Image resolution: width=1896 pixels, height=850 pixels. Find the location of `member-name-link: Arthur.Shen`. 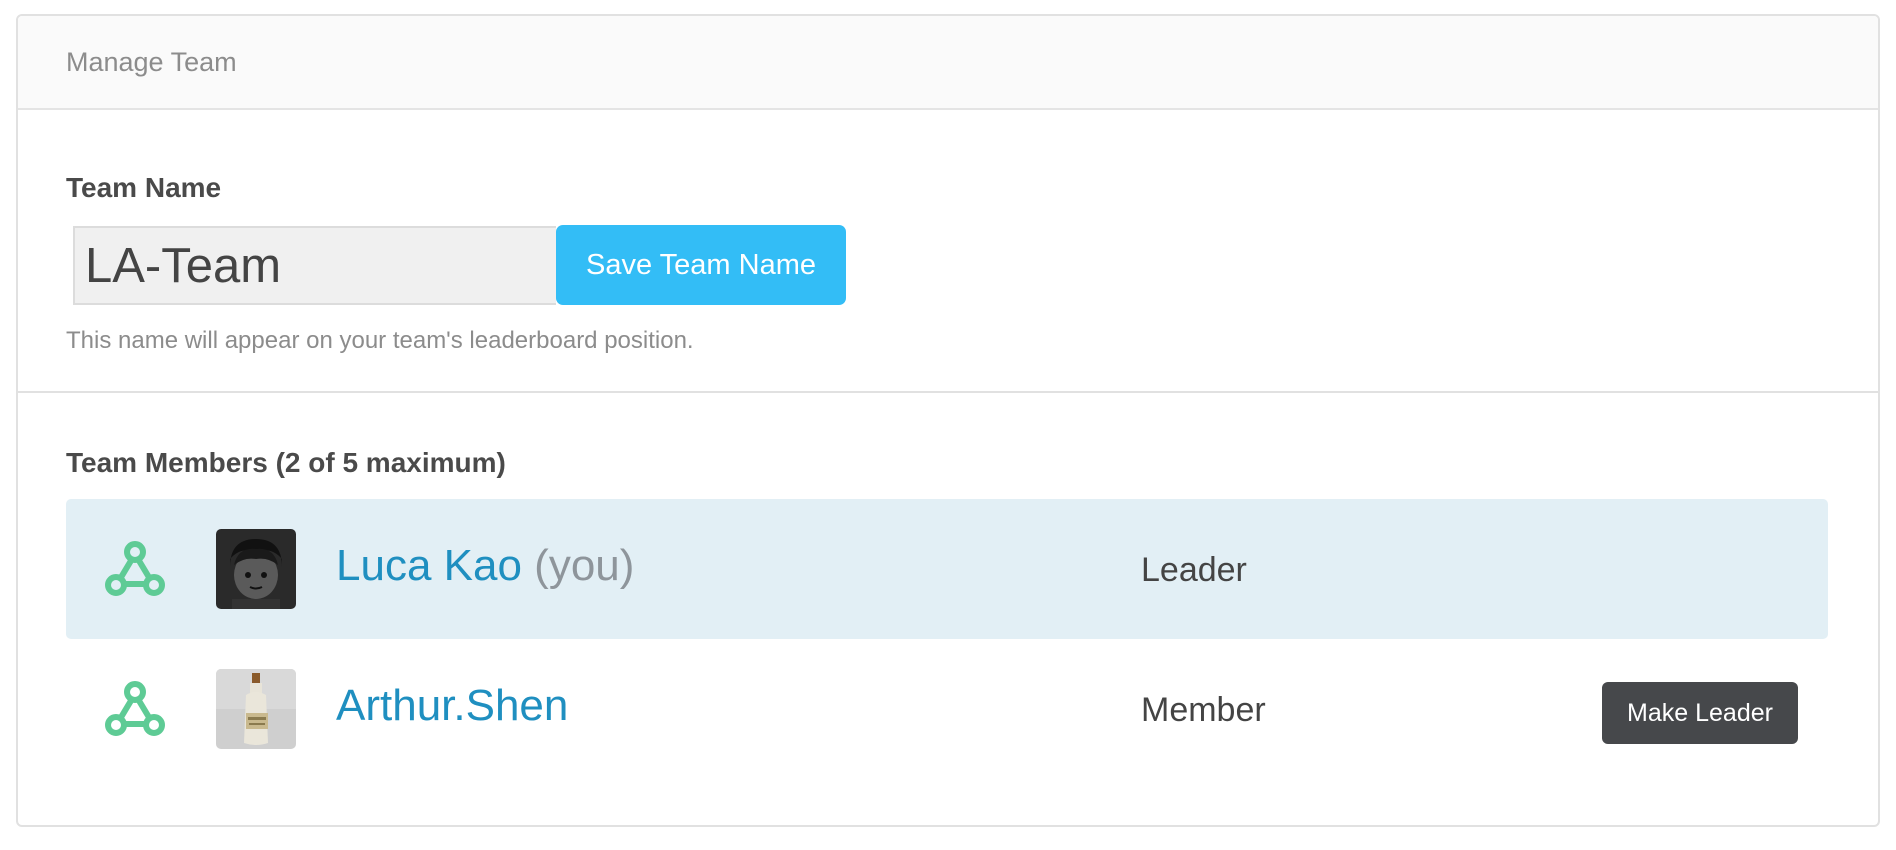

member-name-link: Arthur.Shen is located at coordinates (452, 706).